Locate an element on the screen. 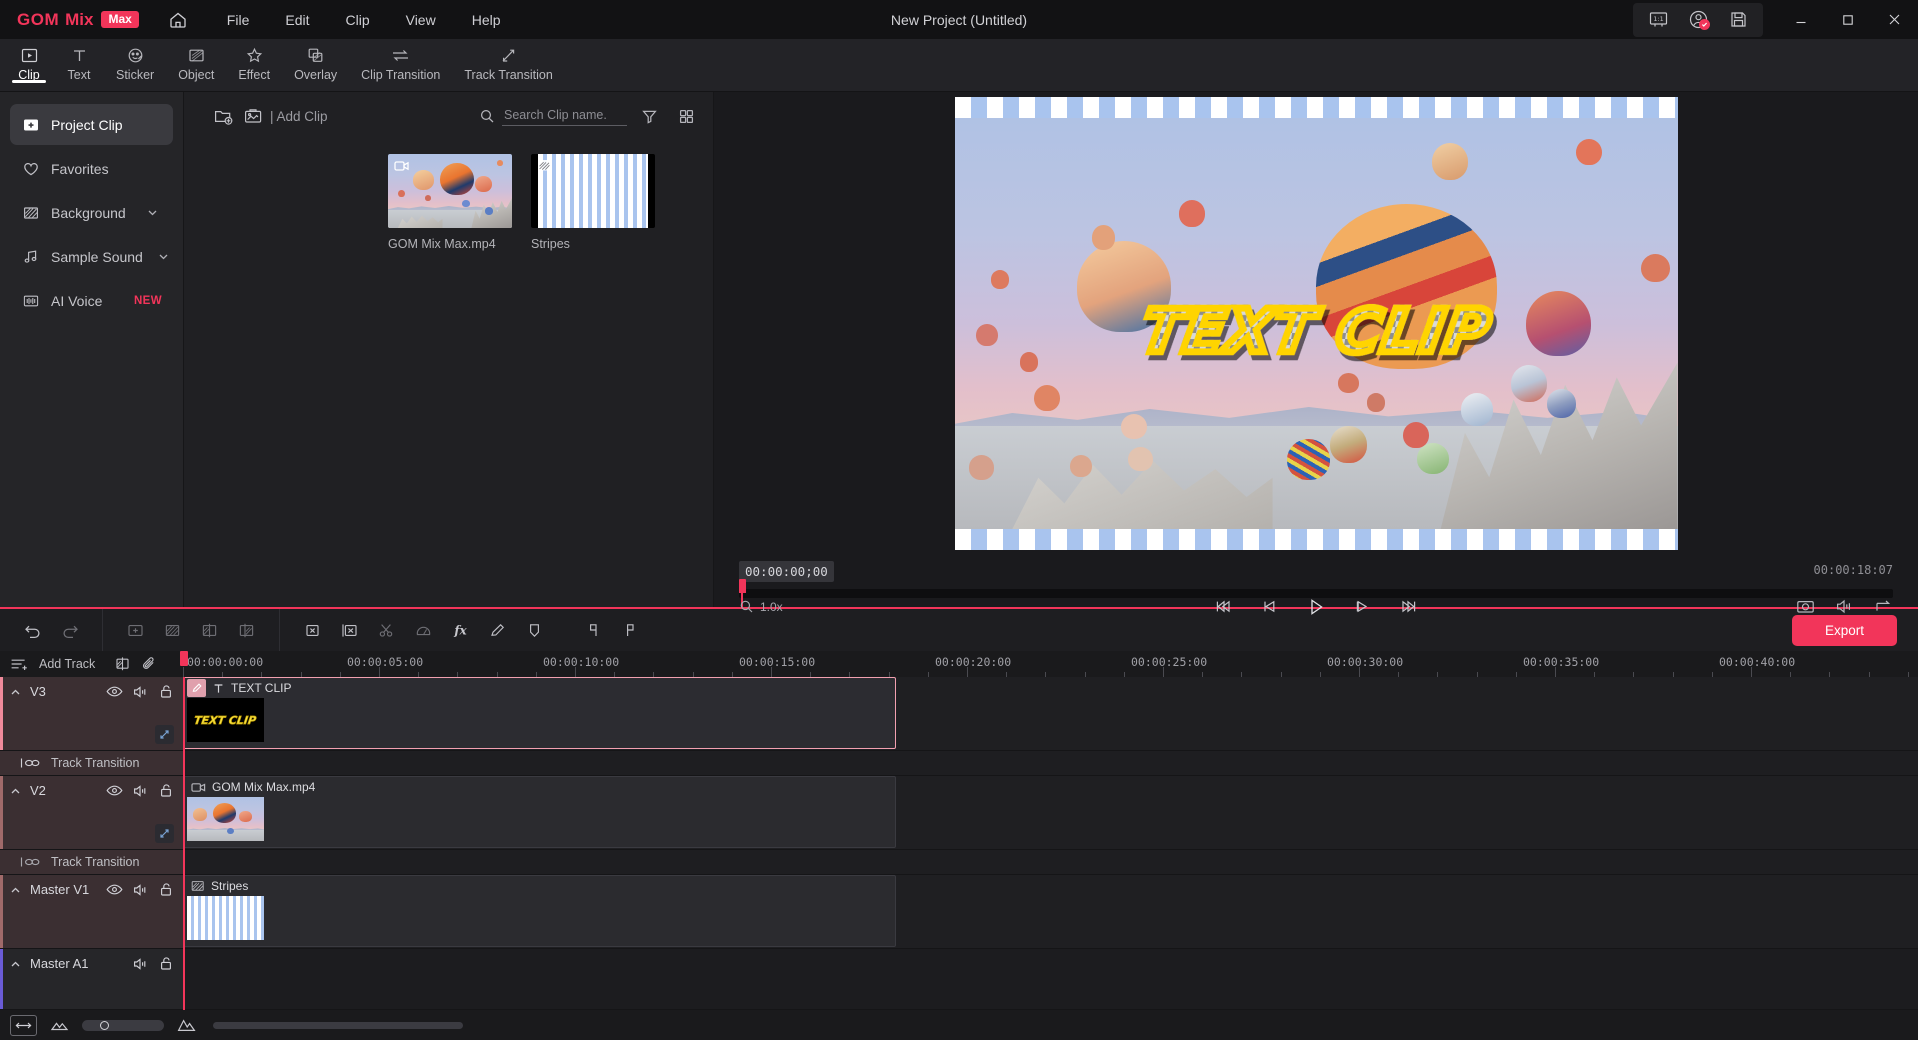  track-header-v3: V3 is located at coordinates (91, 714).